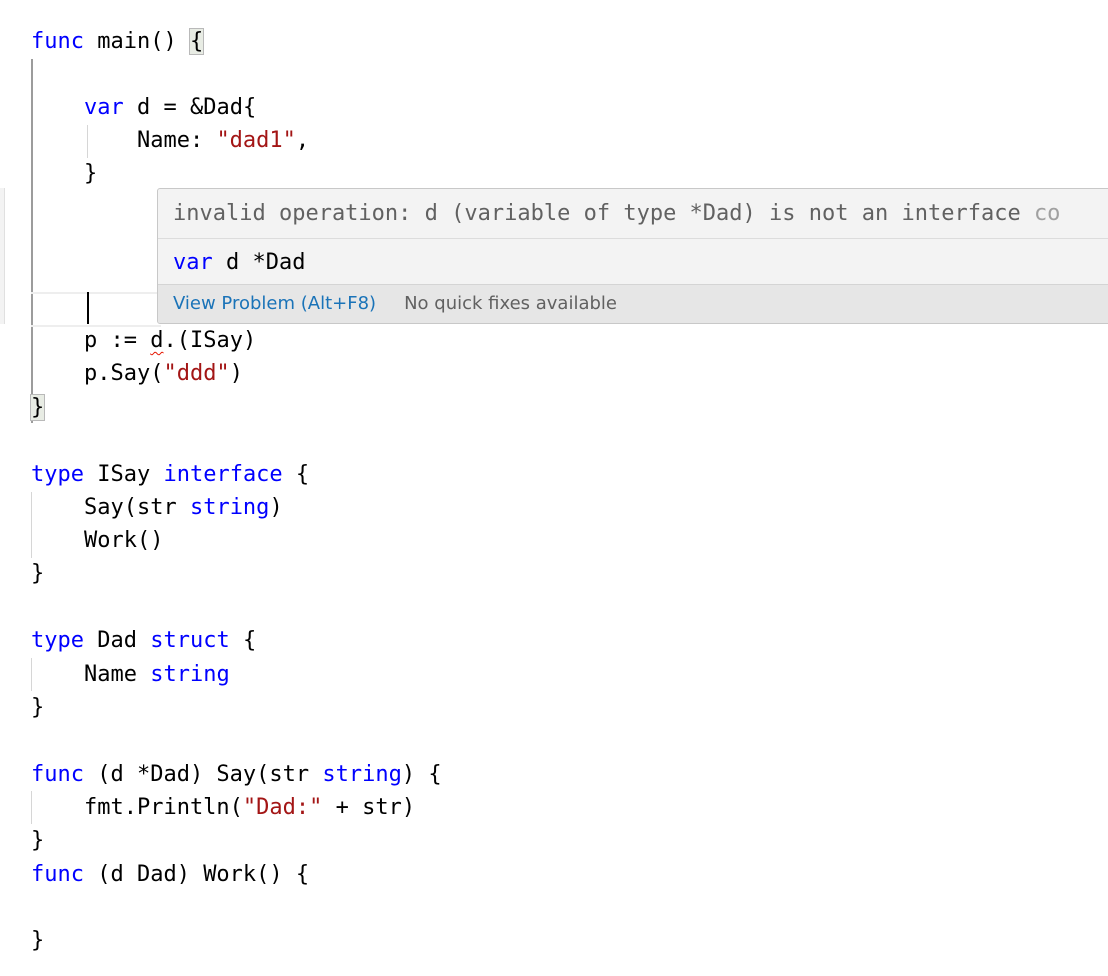  I want to click on code-token: .(ISay), so click(210, 340).